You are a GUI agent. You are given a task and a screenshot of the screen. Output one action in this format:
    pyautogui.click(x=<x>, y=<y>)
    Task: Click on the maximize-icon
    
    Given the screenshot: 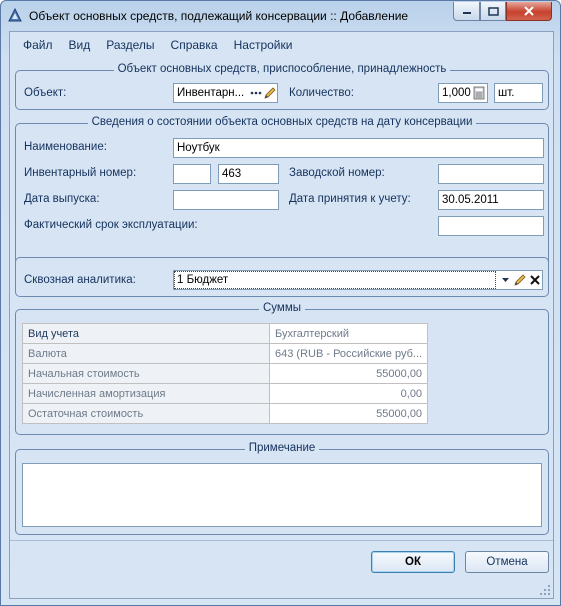 What is the action you would take?
    pyautogui.click(x=493, y=11)
    